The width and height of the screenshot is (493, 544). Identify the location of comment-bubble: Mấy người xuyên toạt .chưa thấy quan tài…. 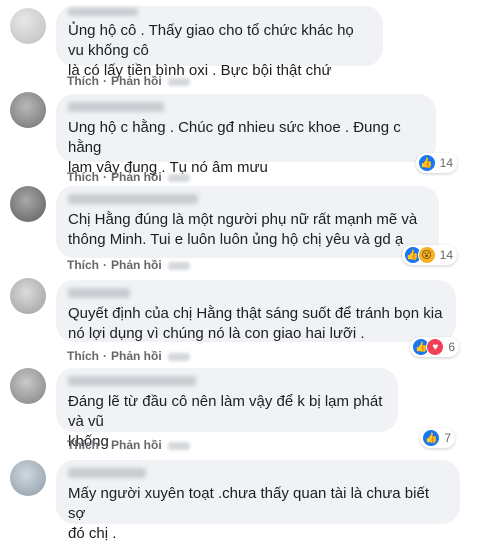
(258, 501).